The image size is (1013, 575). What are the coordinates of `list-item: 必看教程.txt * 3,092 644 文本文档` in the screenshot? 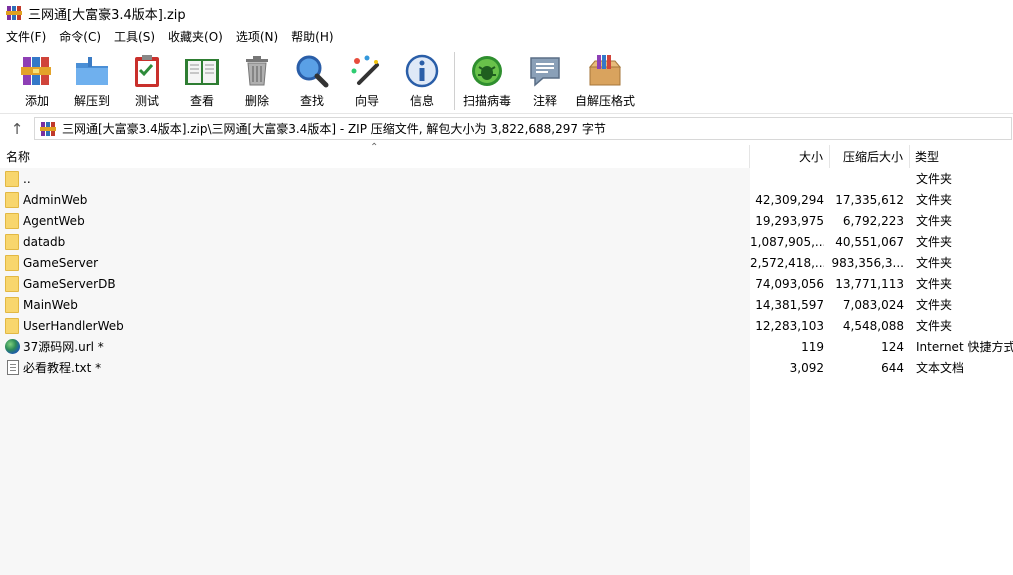 It's located at (506, 368).